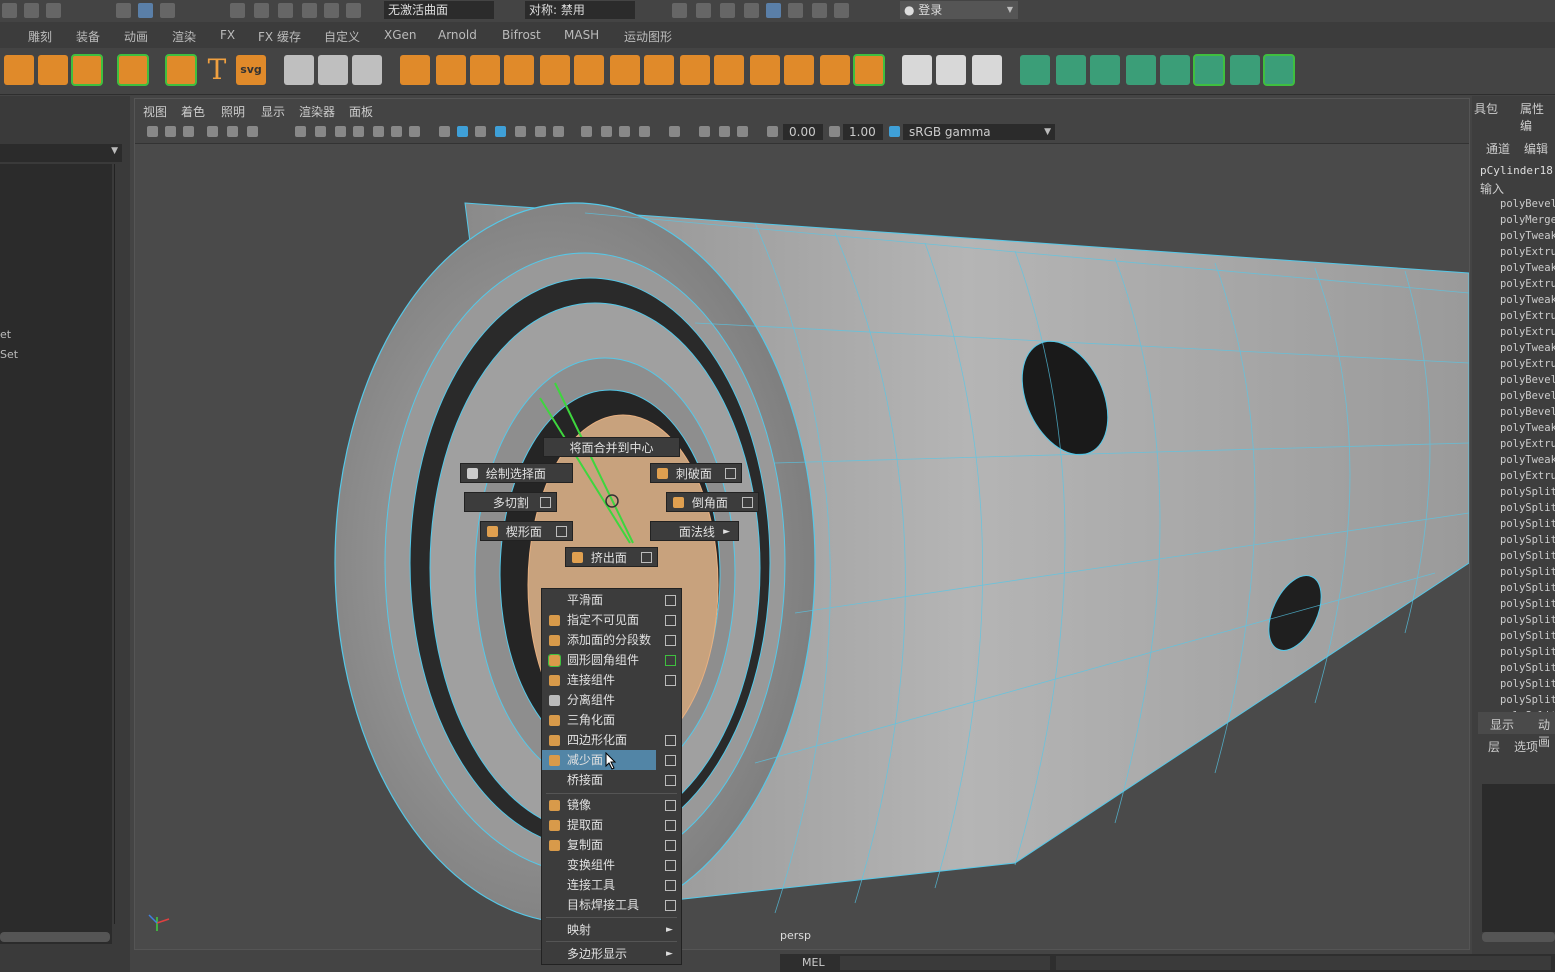  What do you see at coordinates (212, 131) in the screenshot?
I see `image-plane-icon` at bounding box center [212, 131].